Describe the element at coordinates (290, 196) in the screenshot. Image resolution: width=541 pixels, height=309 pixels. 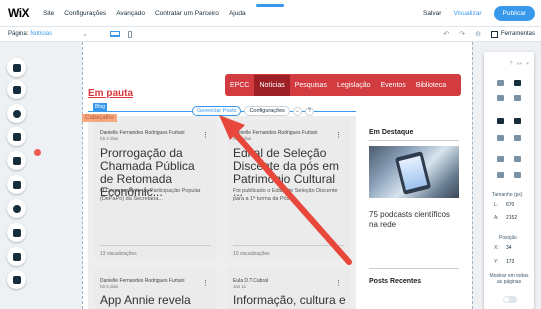
I see `arrow-shaft` at that location.